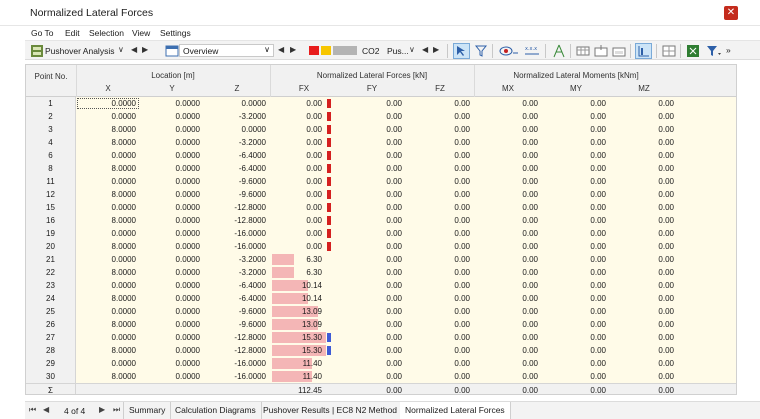 The image size is (760, 419). I want to click on tab-normalized-lateral-forces: Normalized Lateral Forces, so click(455, 410).